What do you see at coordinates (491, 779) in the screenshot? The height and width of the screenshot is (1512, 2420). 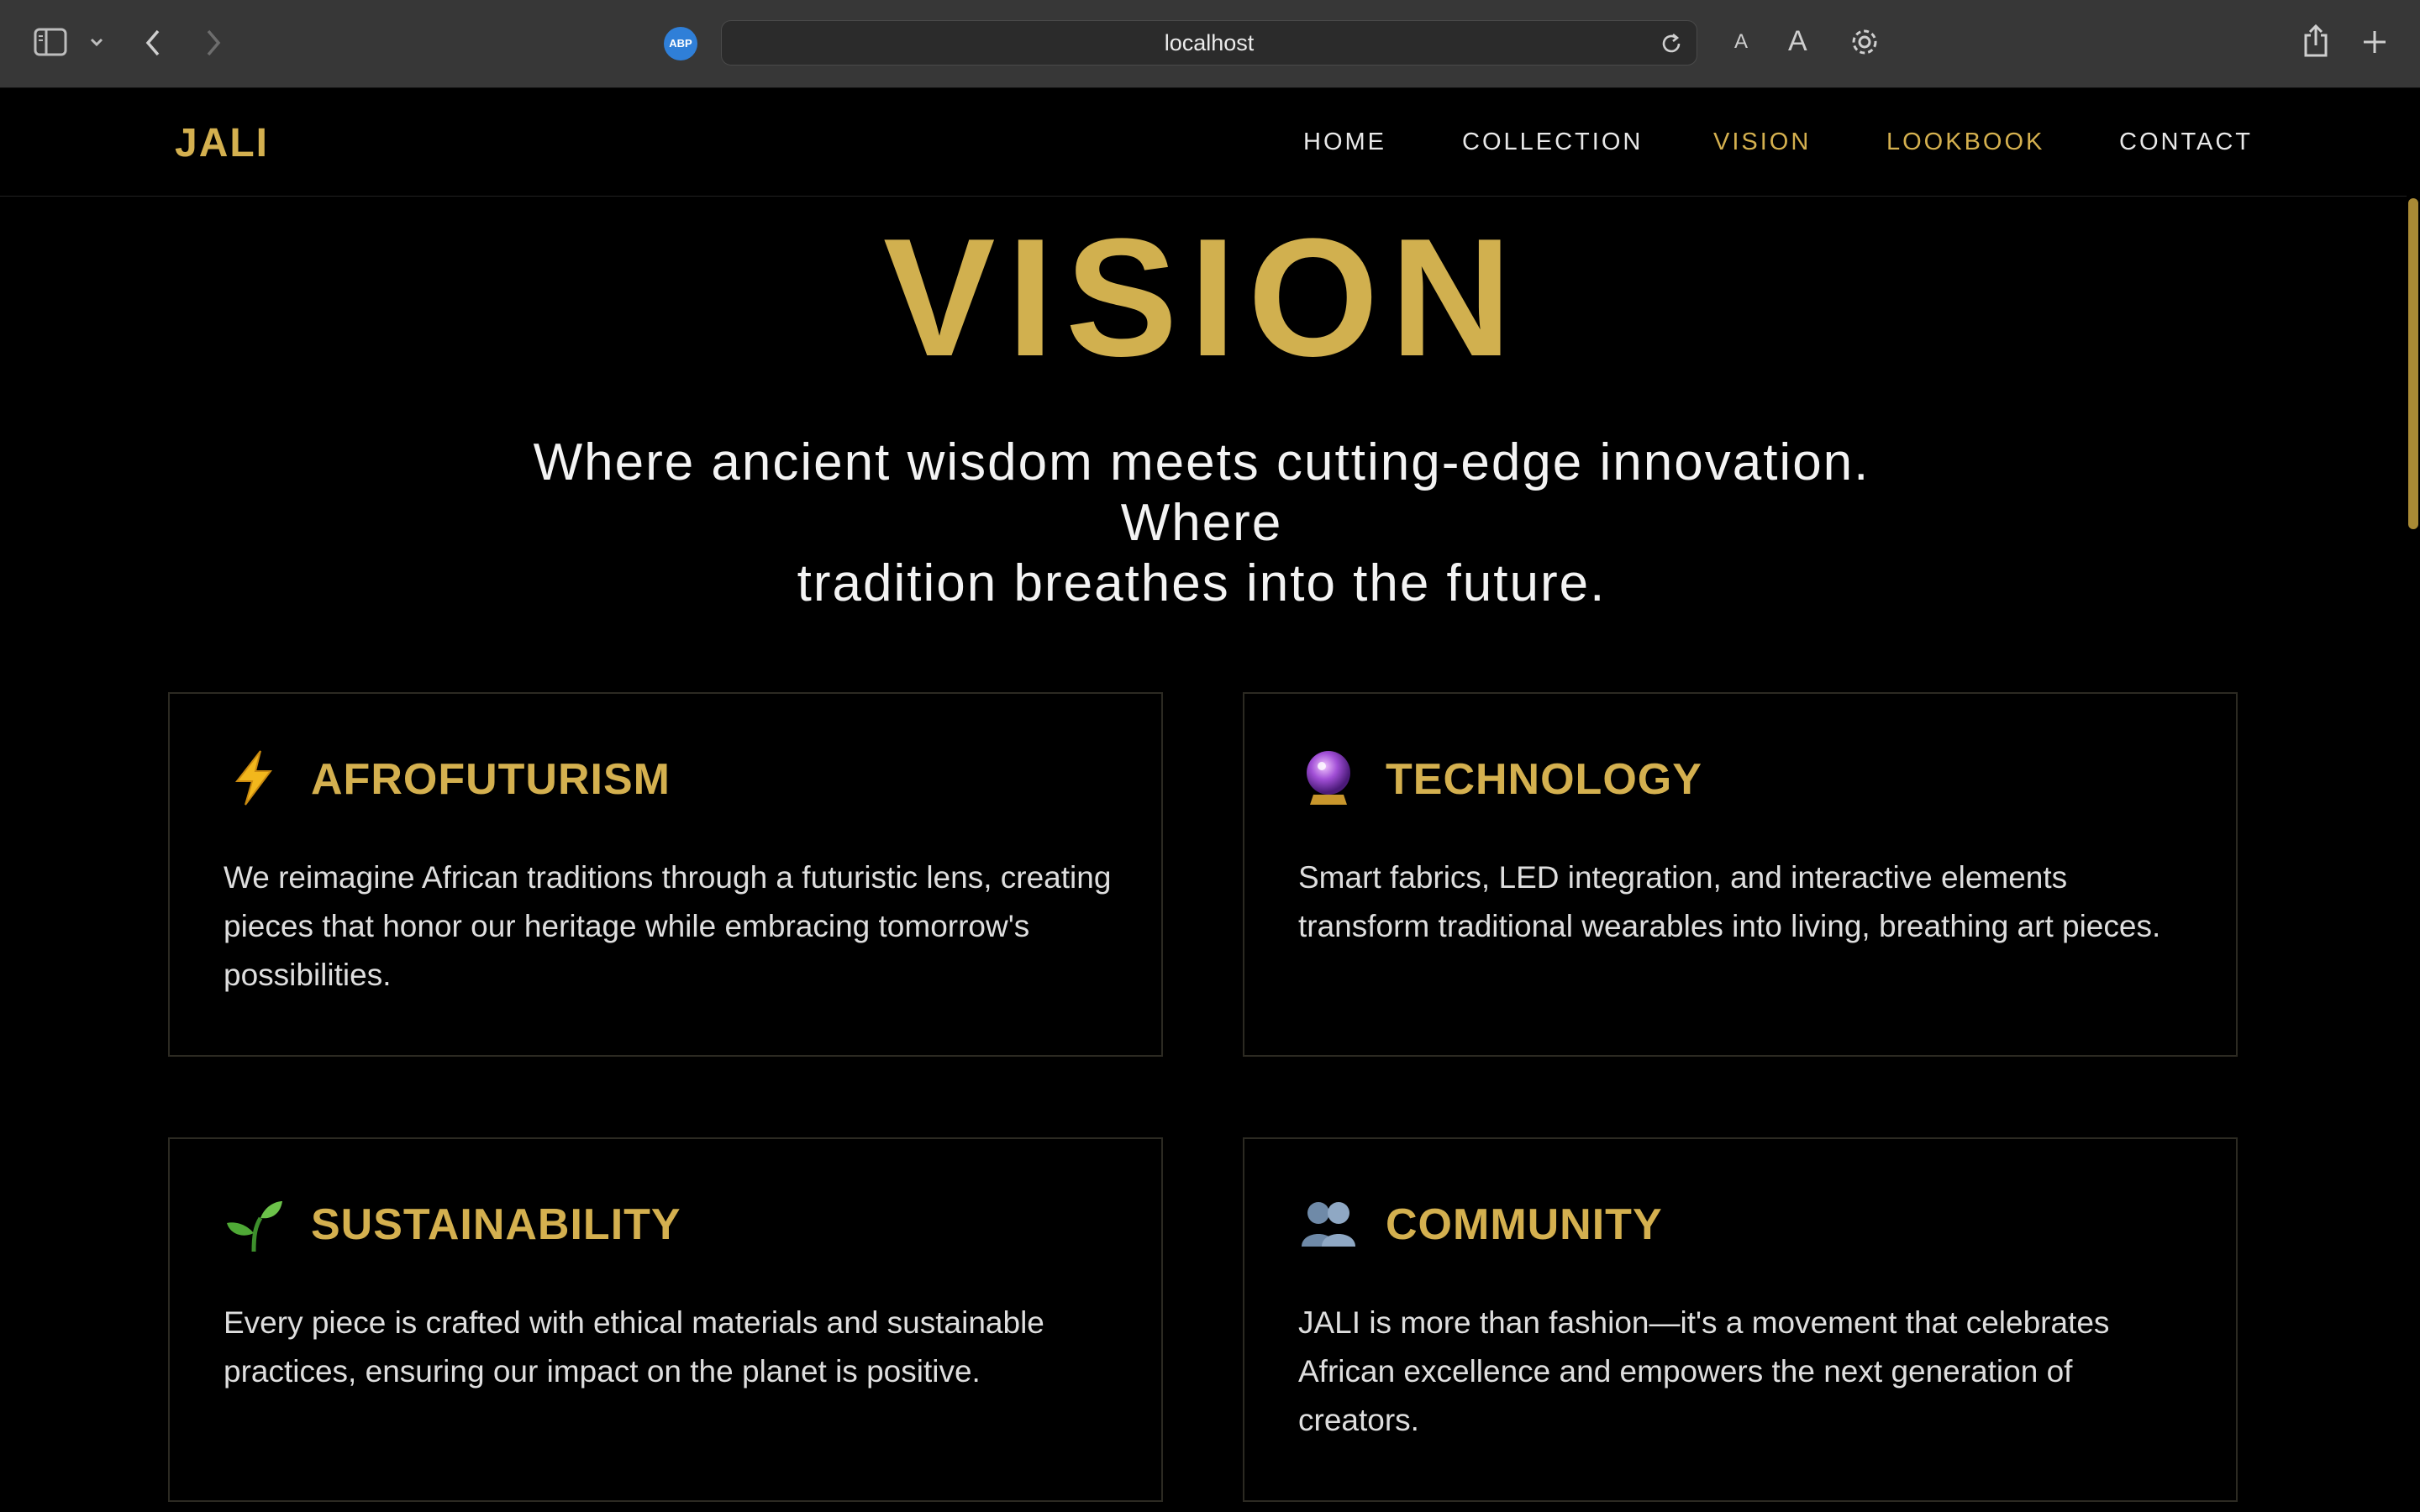 I see `card-title: AFROFUTURISM` at bounding box center [491, 779].